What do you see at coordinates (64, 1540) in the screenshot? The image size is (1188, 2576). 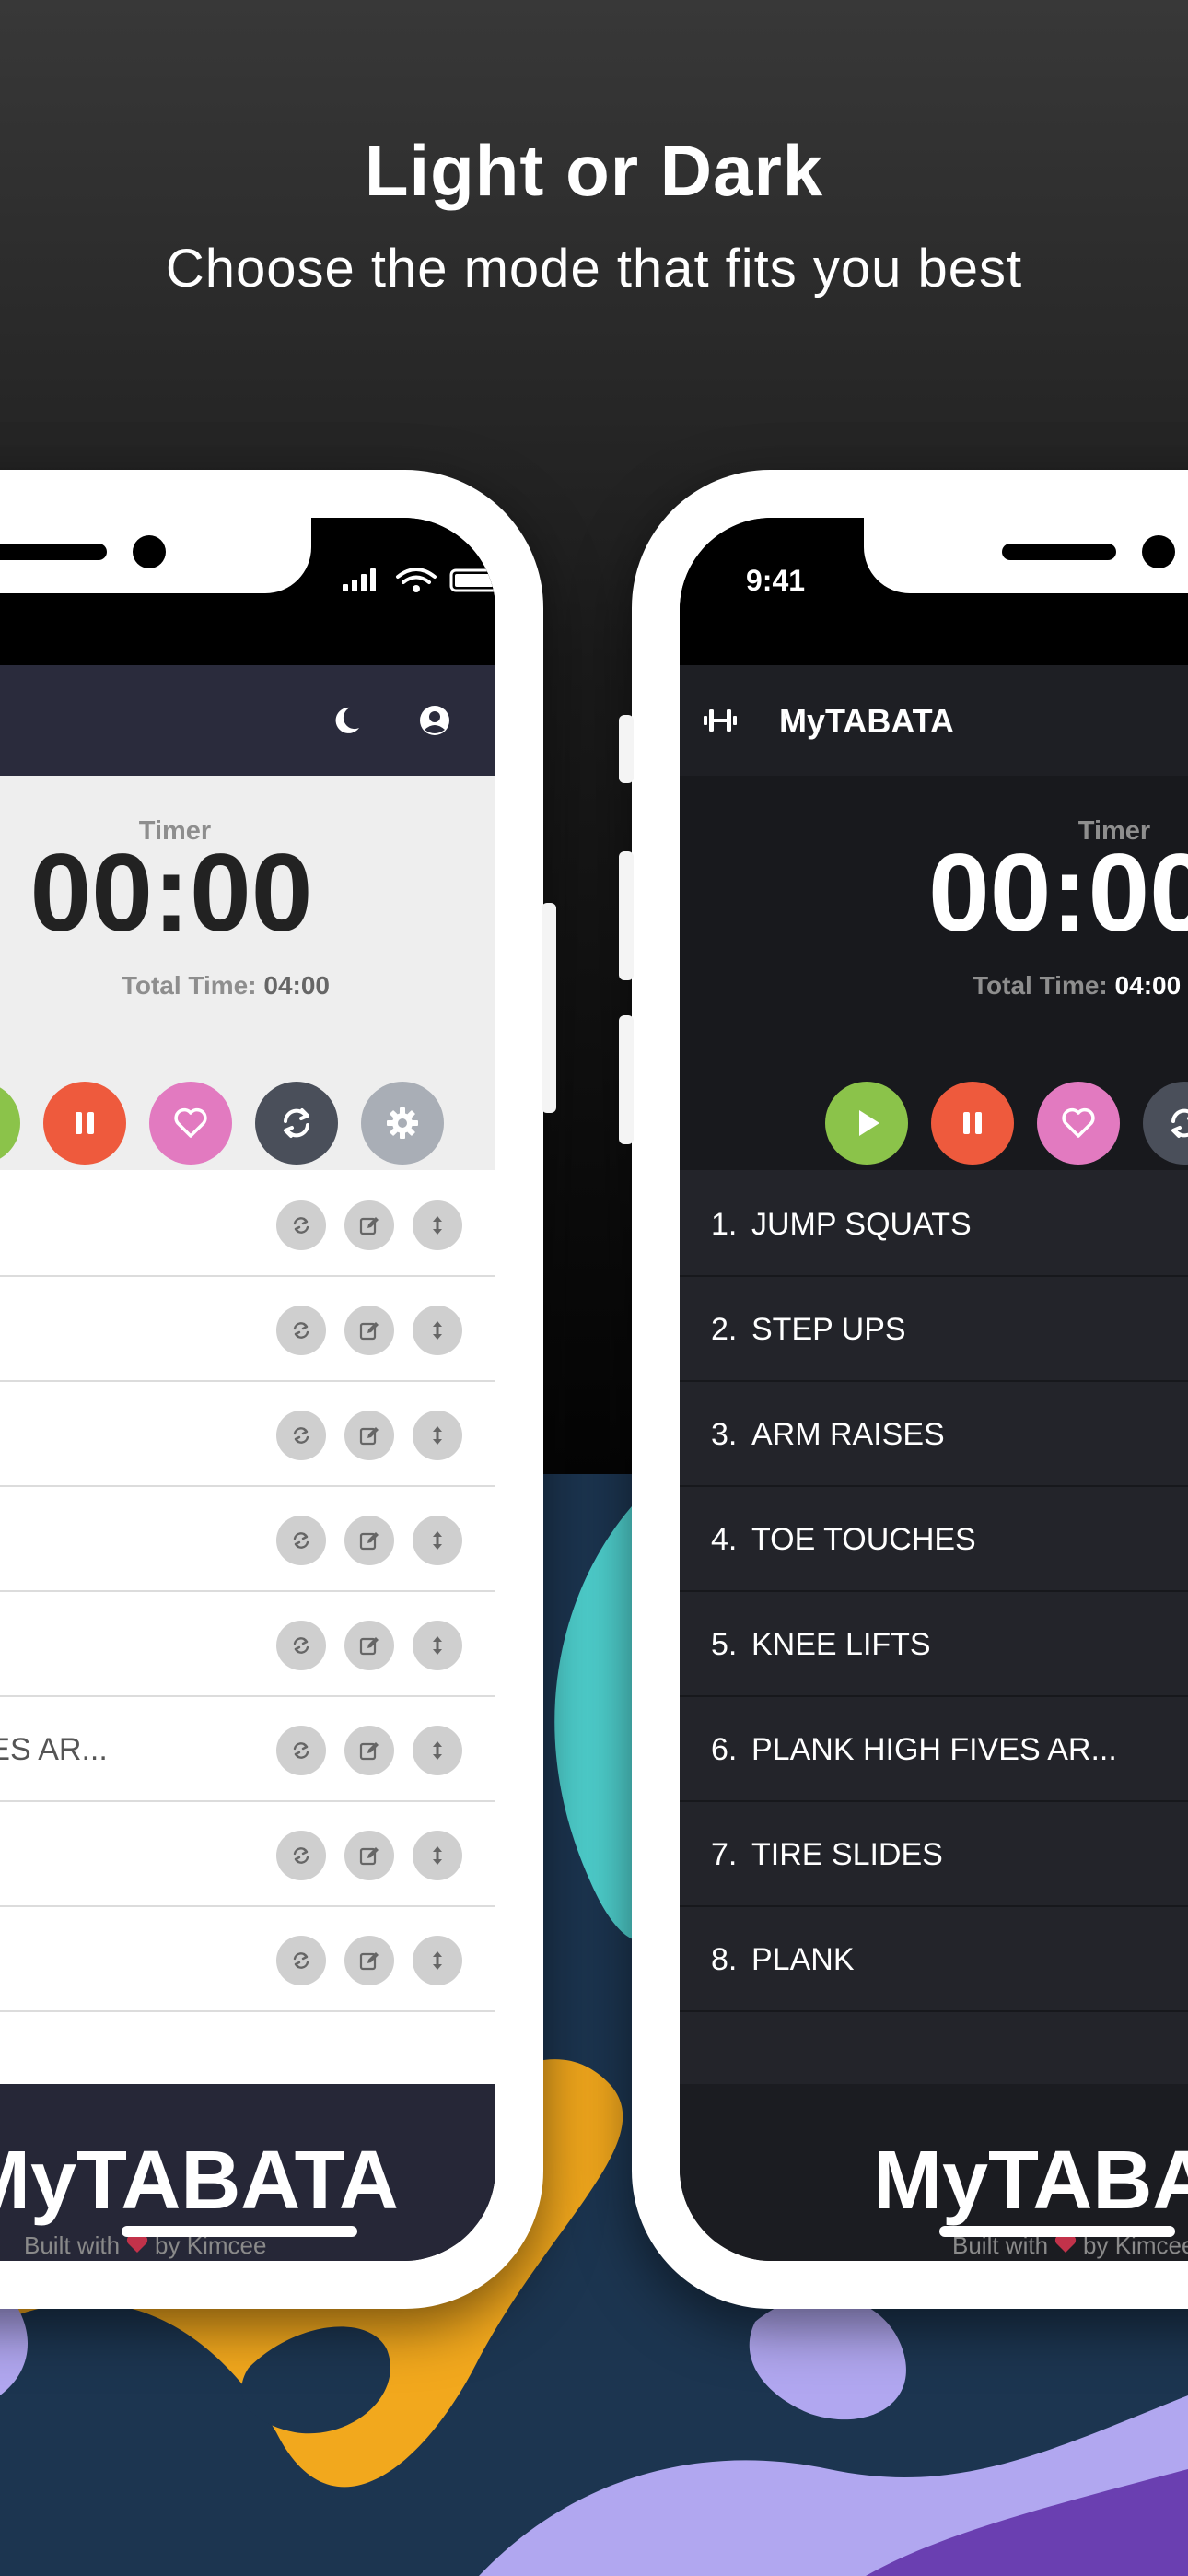 I see `exercise-name: TOE TOUCHES` at bounding box center [64, 1540].